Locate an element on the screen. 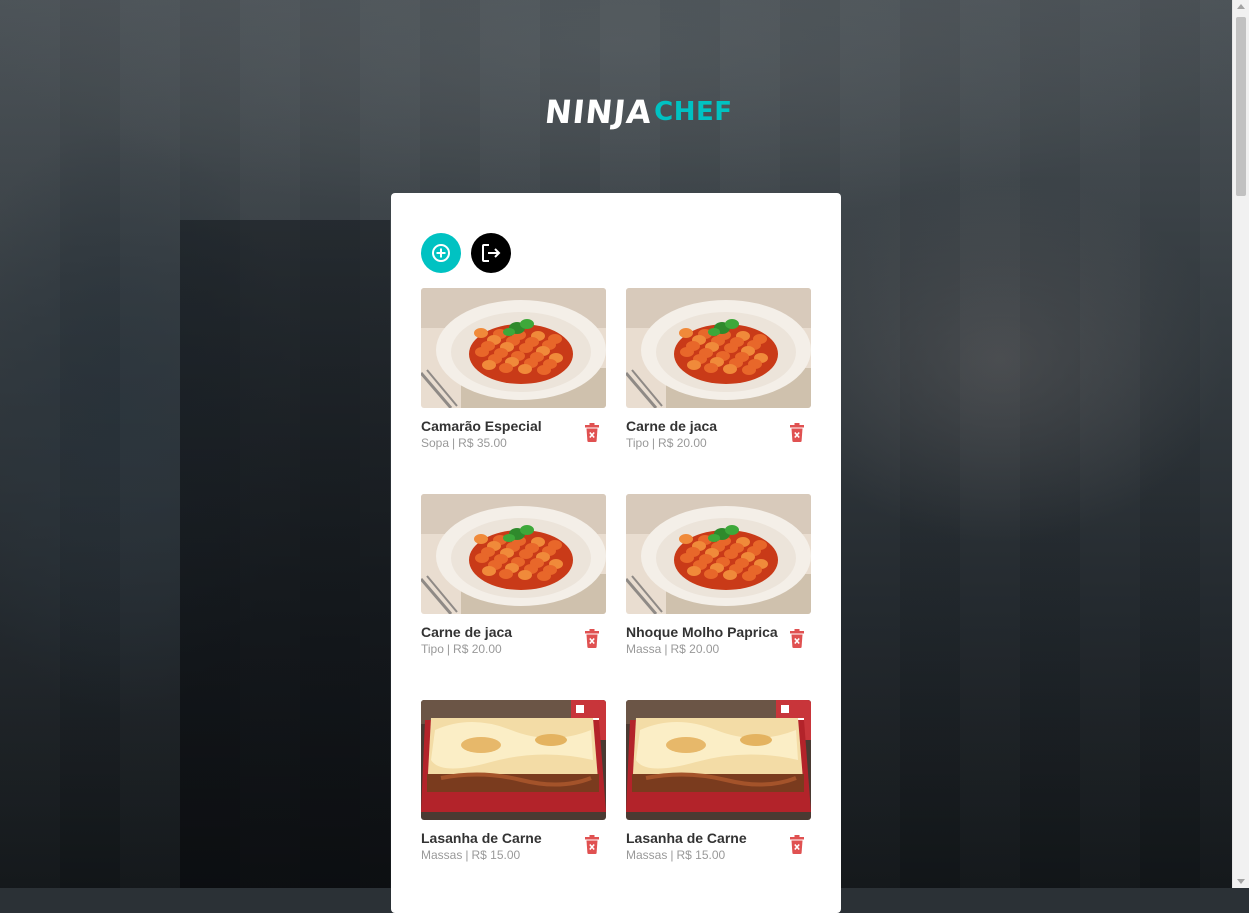  dish-title: Camarão Especial is located at coordinates (481, 426).